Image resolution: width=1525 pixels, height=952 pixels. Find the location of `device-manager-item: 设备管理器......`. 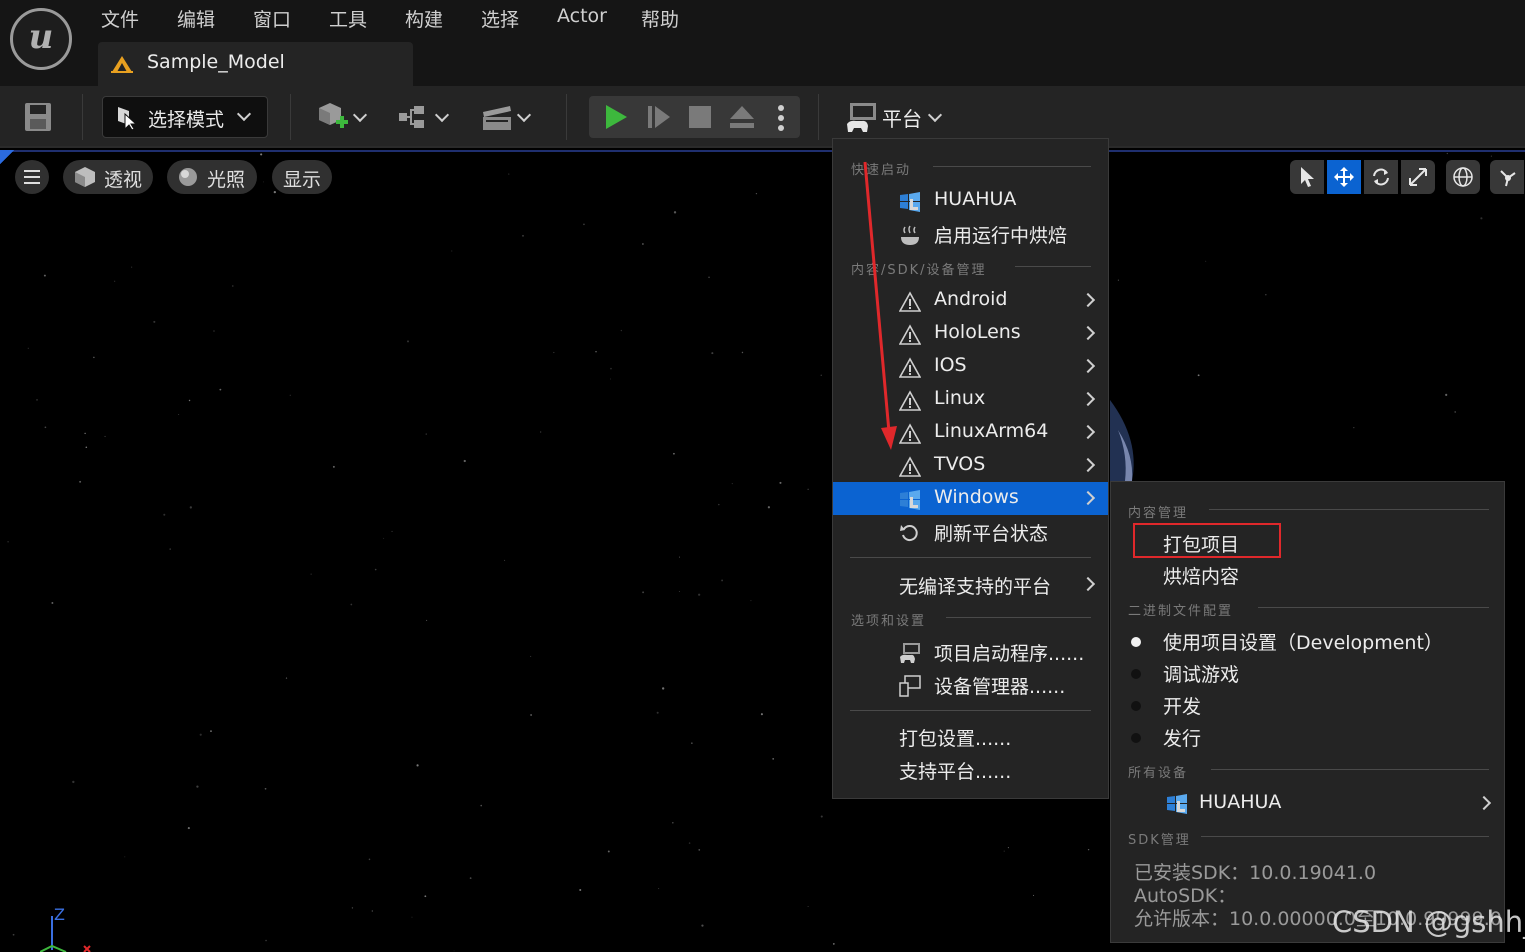

device-manager-item: 设备管理器...... is located at coordinates (970, 684).